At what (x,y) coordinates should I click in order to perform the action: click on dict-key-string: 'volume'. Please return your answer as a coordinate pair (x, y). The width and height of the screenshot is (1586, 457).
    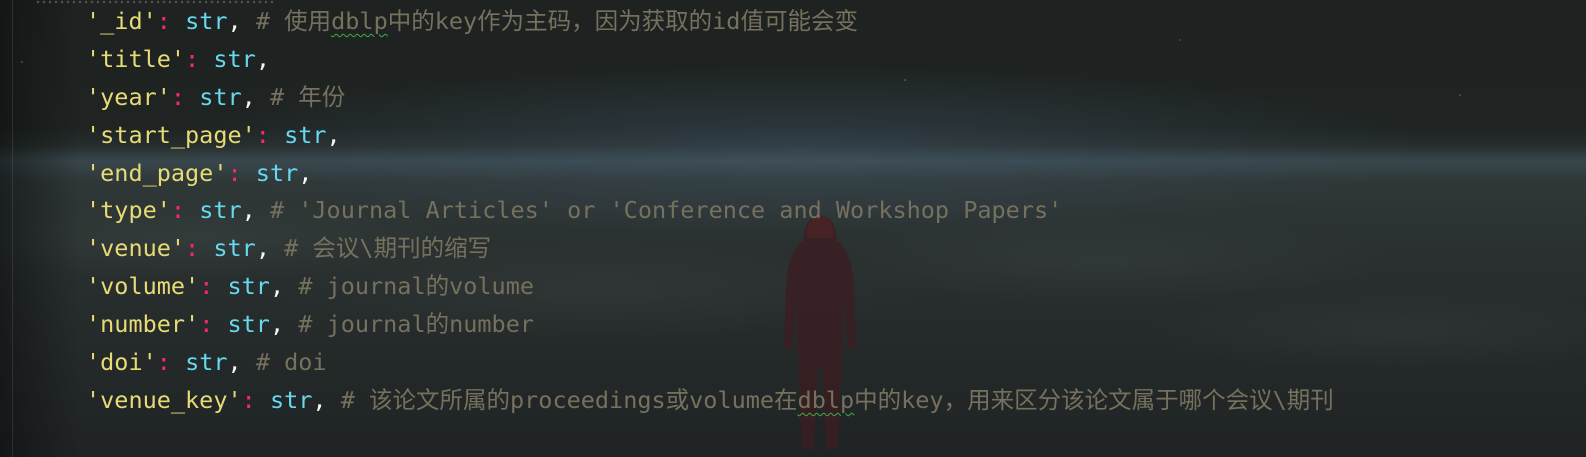
    Looking at the image, I should click on (143, 286).